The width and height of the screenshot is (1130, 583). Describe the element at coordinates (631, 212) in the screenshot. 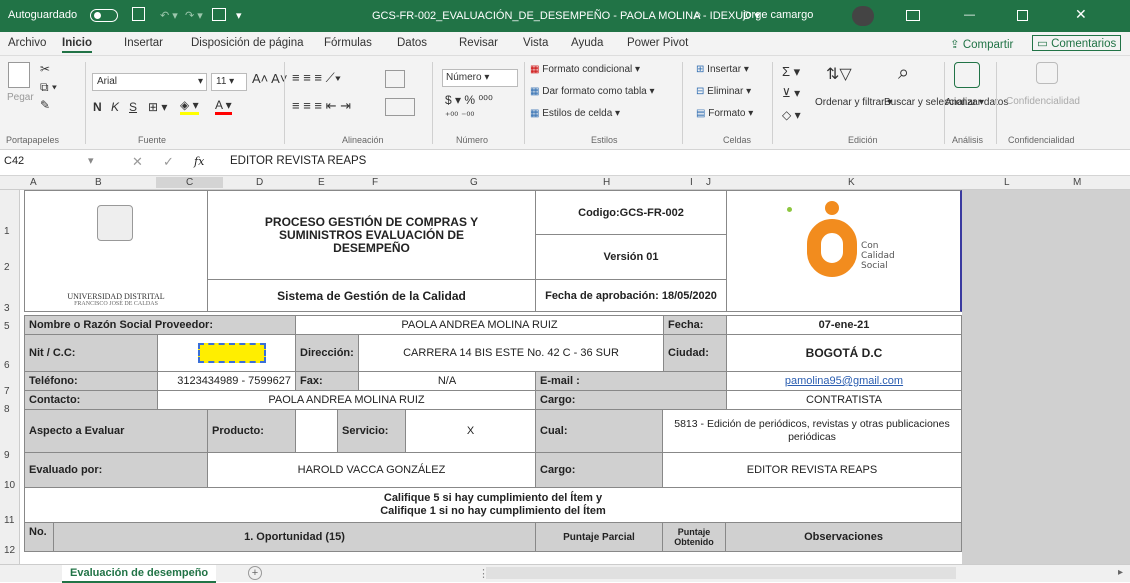

I see `document-code: Codigo:GCS-FR-002` at that location.